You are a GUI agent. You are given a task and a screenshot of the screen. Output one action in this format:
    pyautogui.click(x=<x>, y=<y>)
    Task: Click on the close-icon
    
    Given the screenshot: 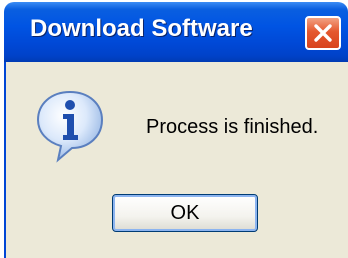 What is the action you would take?
    pyautogui.click(x=323, y=33)
    